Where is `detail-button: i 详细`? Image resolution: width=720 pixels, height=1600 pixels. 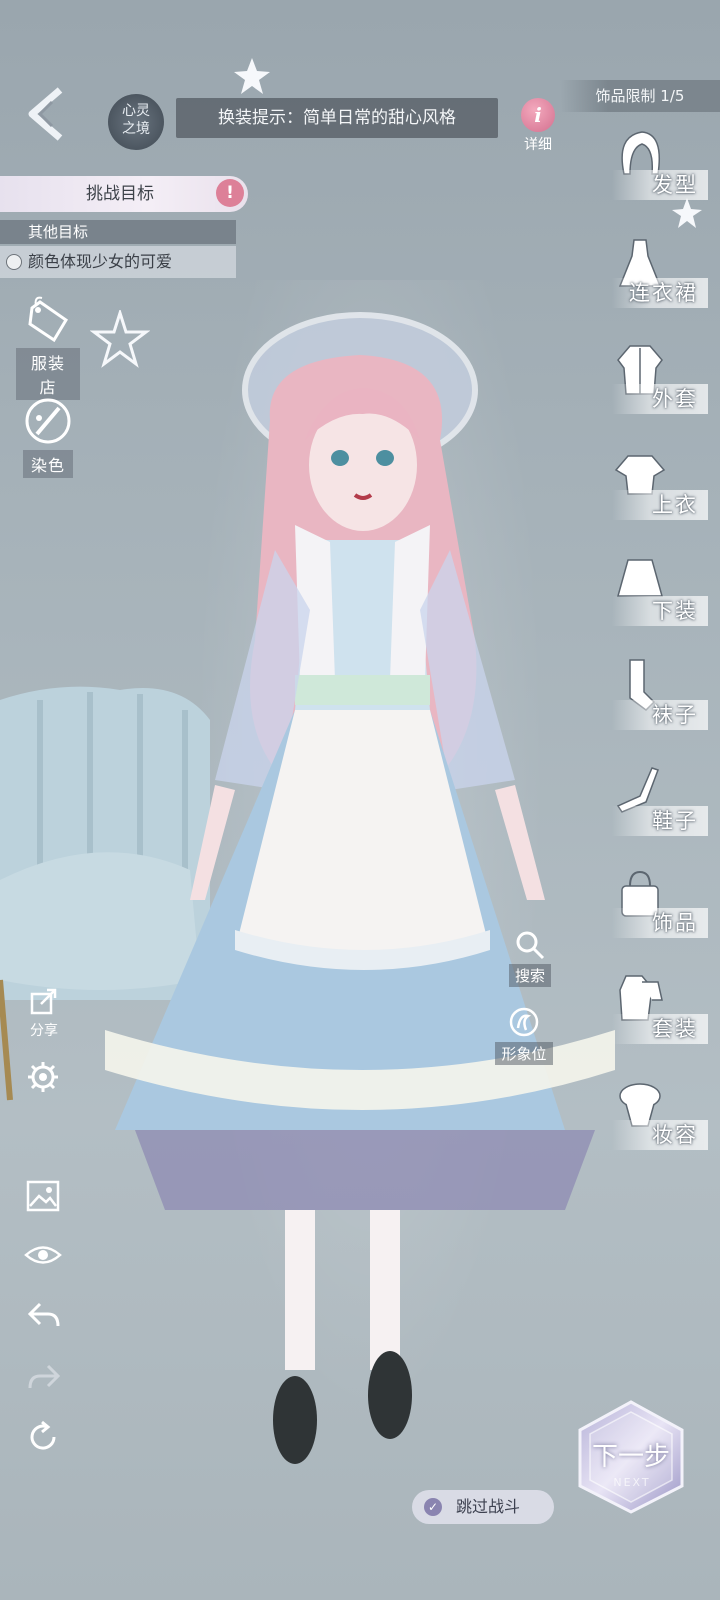
detail-button: i 详细 is located at coordinates (538, 126).